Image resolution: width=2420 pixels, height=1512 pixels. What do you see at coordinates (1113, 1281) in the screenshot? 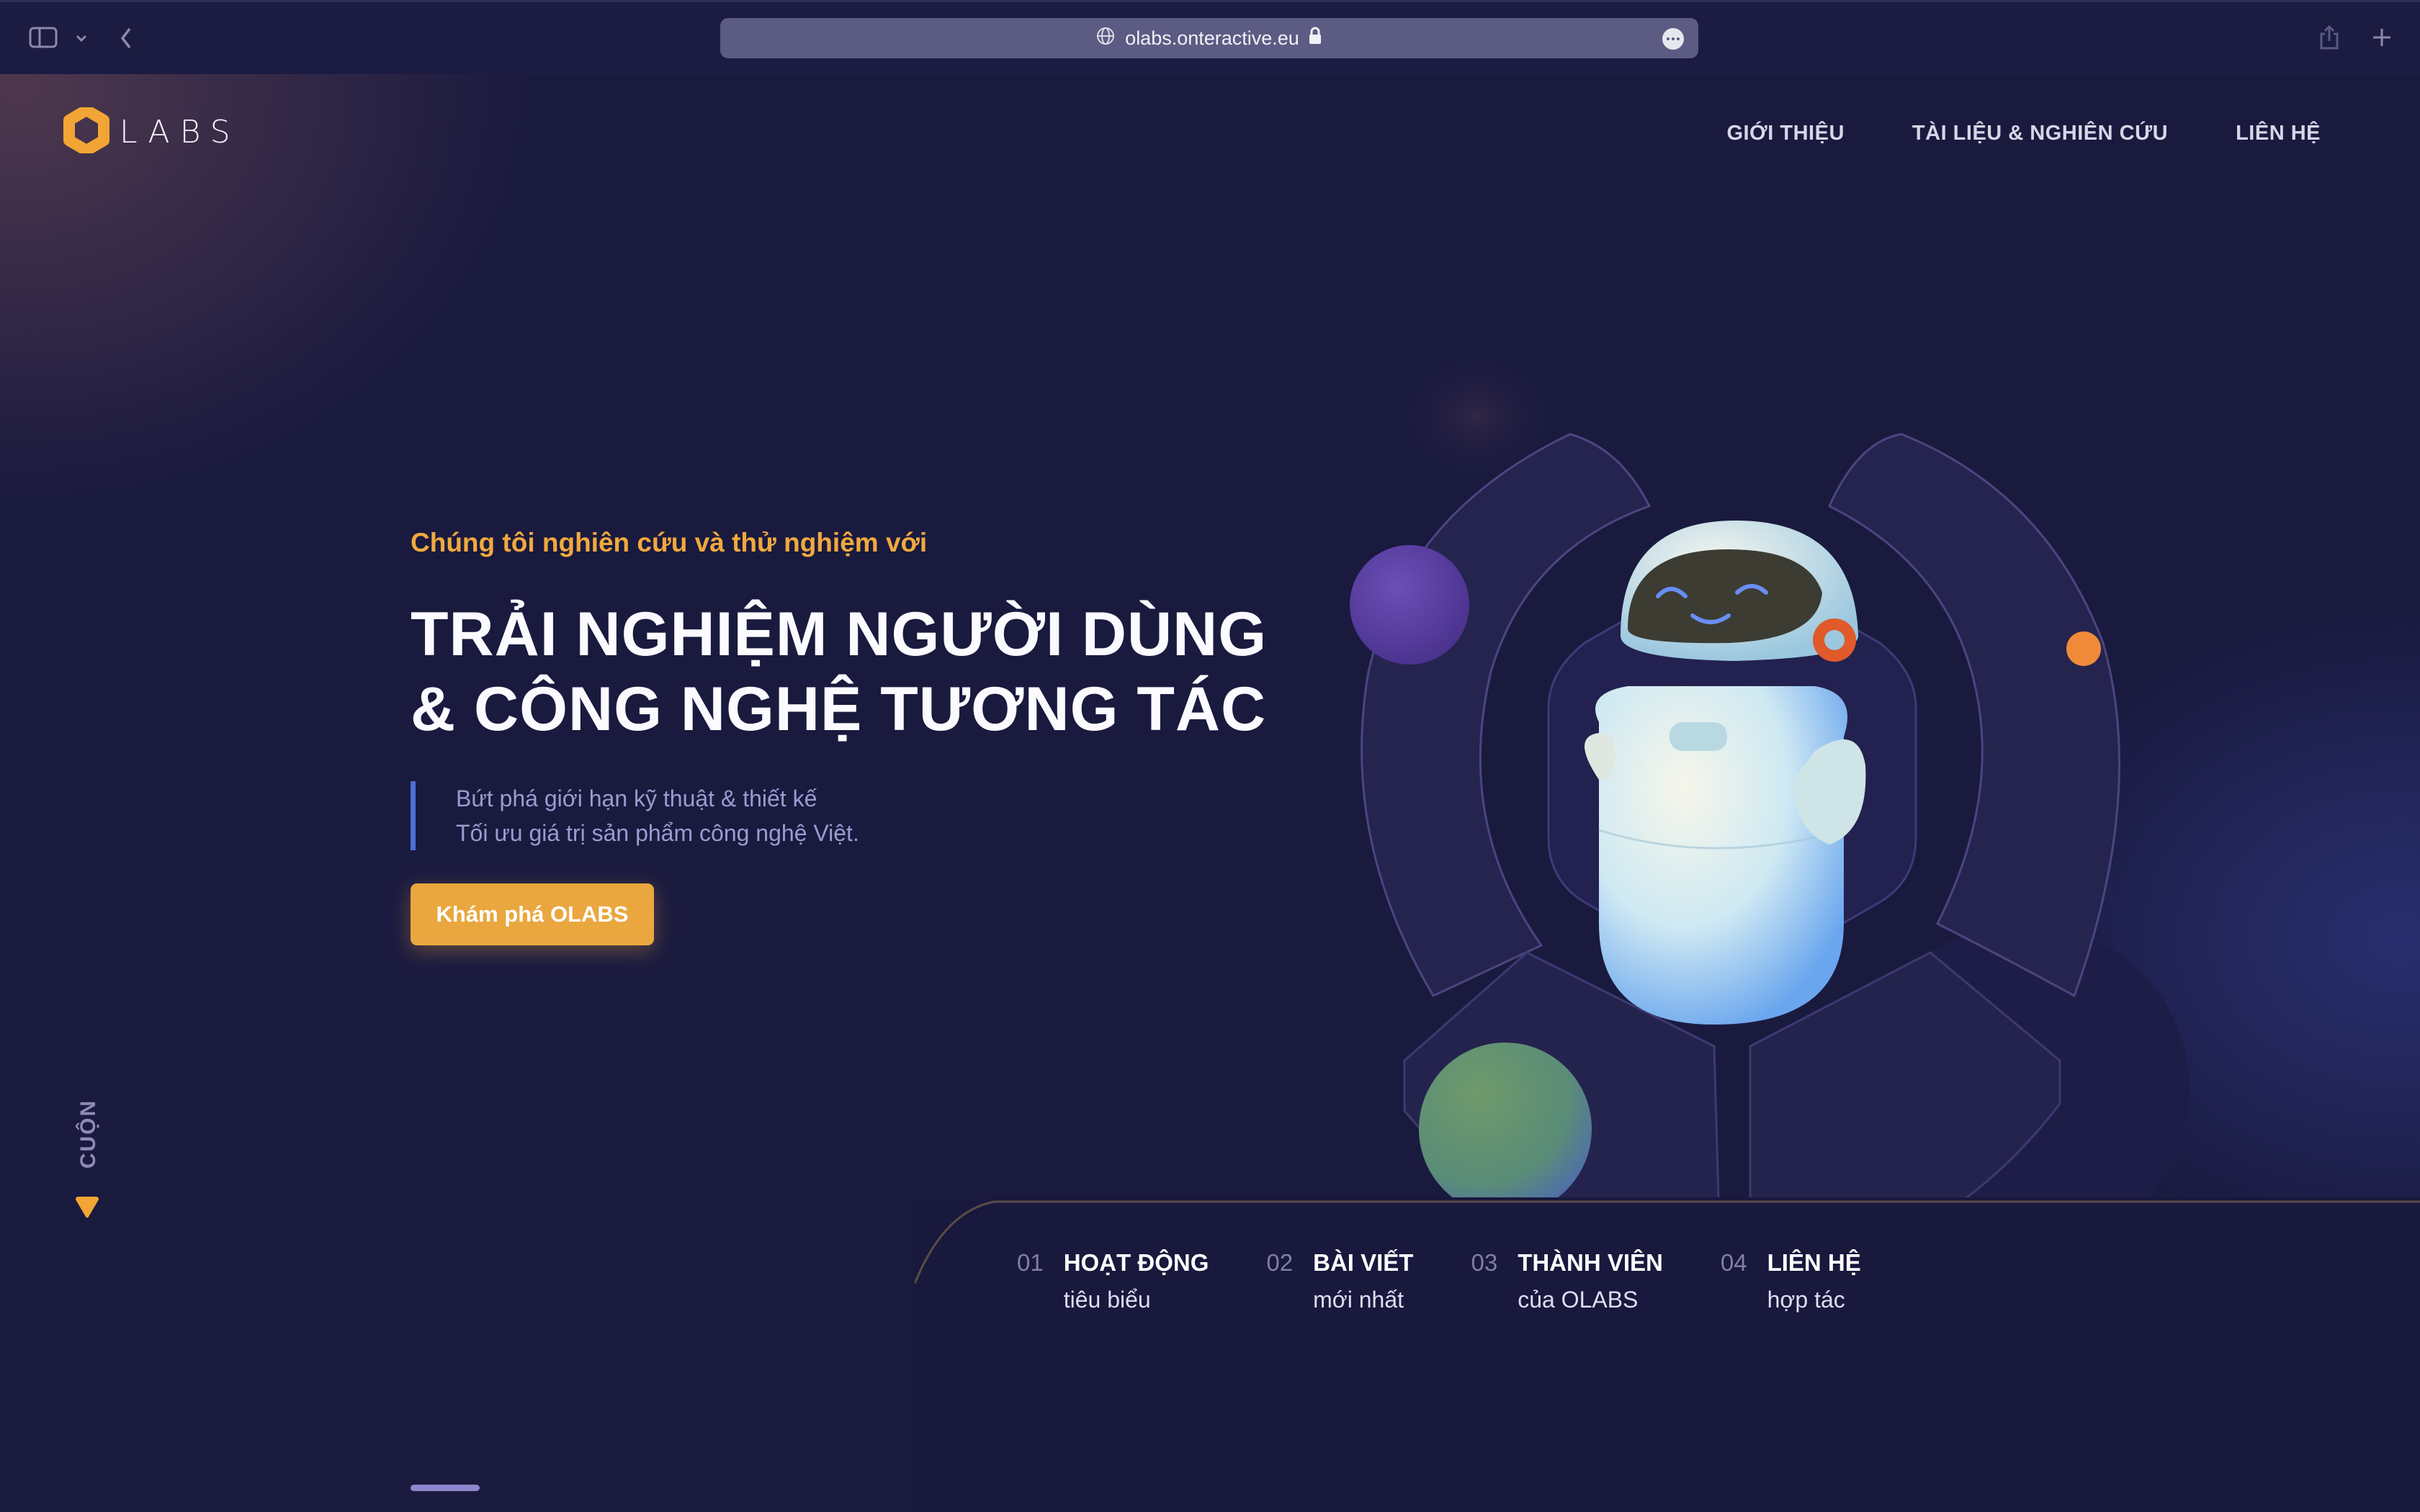
I see `tab-hoat-dong: 01 HOẠT ĐỘNG tiêu biểu` at bounding box center [1113, 1281].